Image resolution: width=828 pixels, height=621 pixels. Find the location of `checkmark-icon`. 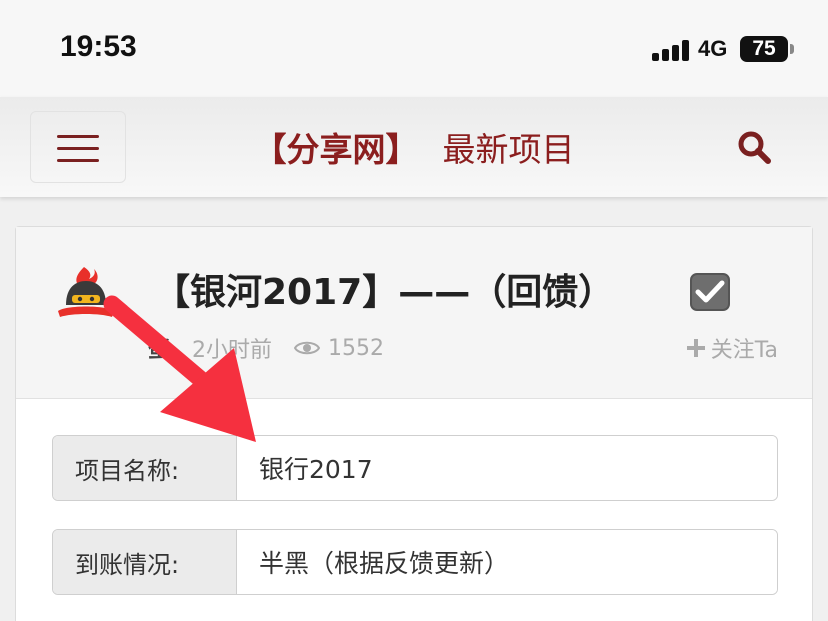

checkmark-icon is located at coordinates (710, 291).